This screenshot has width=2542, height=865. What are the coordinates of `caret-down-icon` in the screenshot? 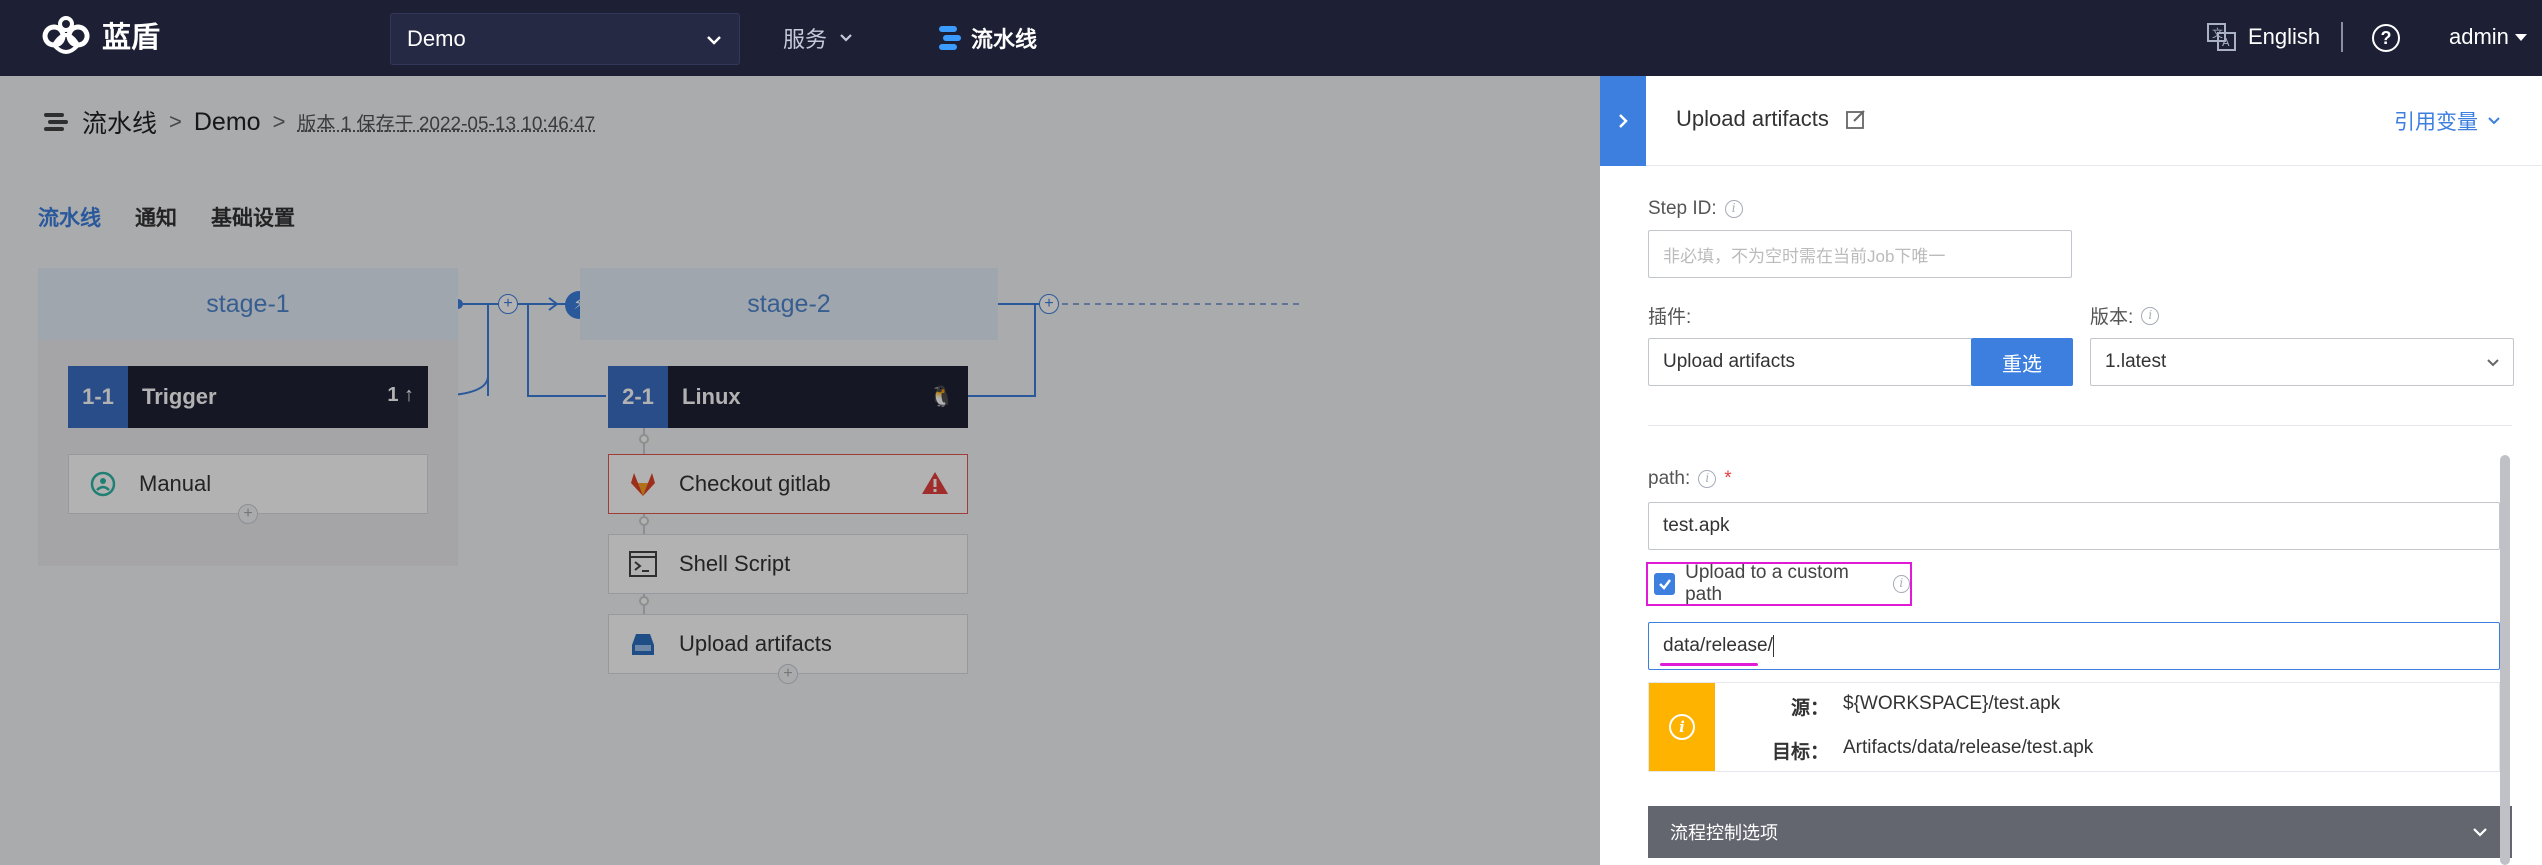 It's located at (2520, 37).